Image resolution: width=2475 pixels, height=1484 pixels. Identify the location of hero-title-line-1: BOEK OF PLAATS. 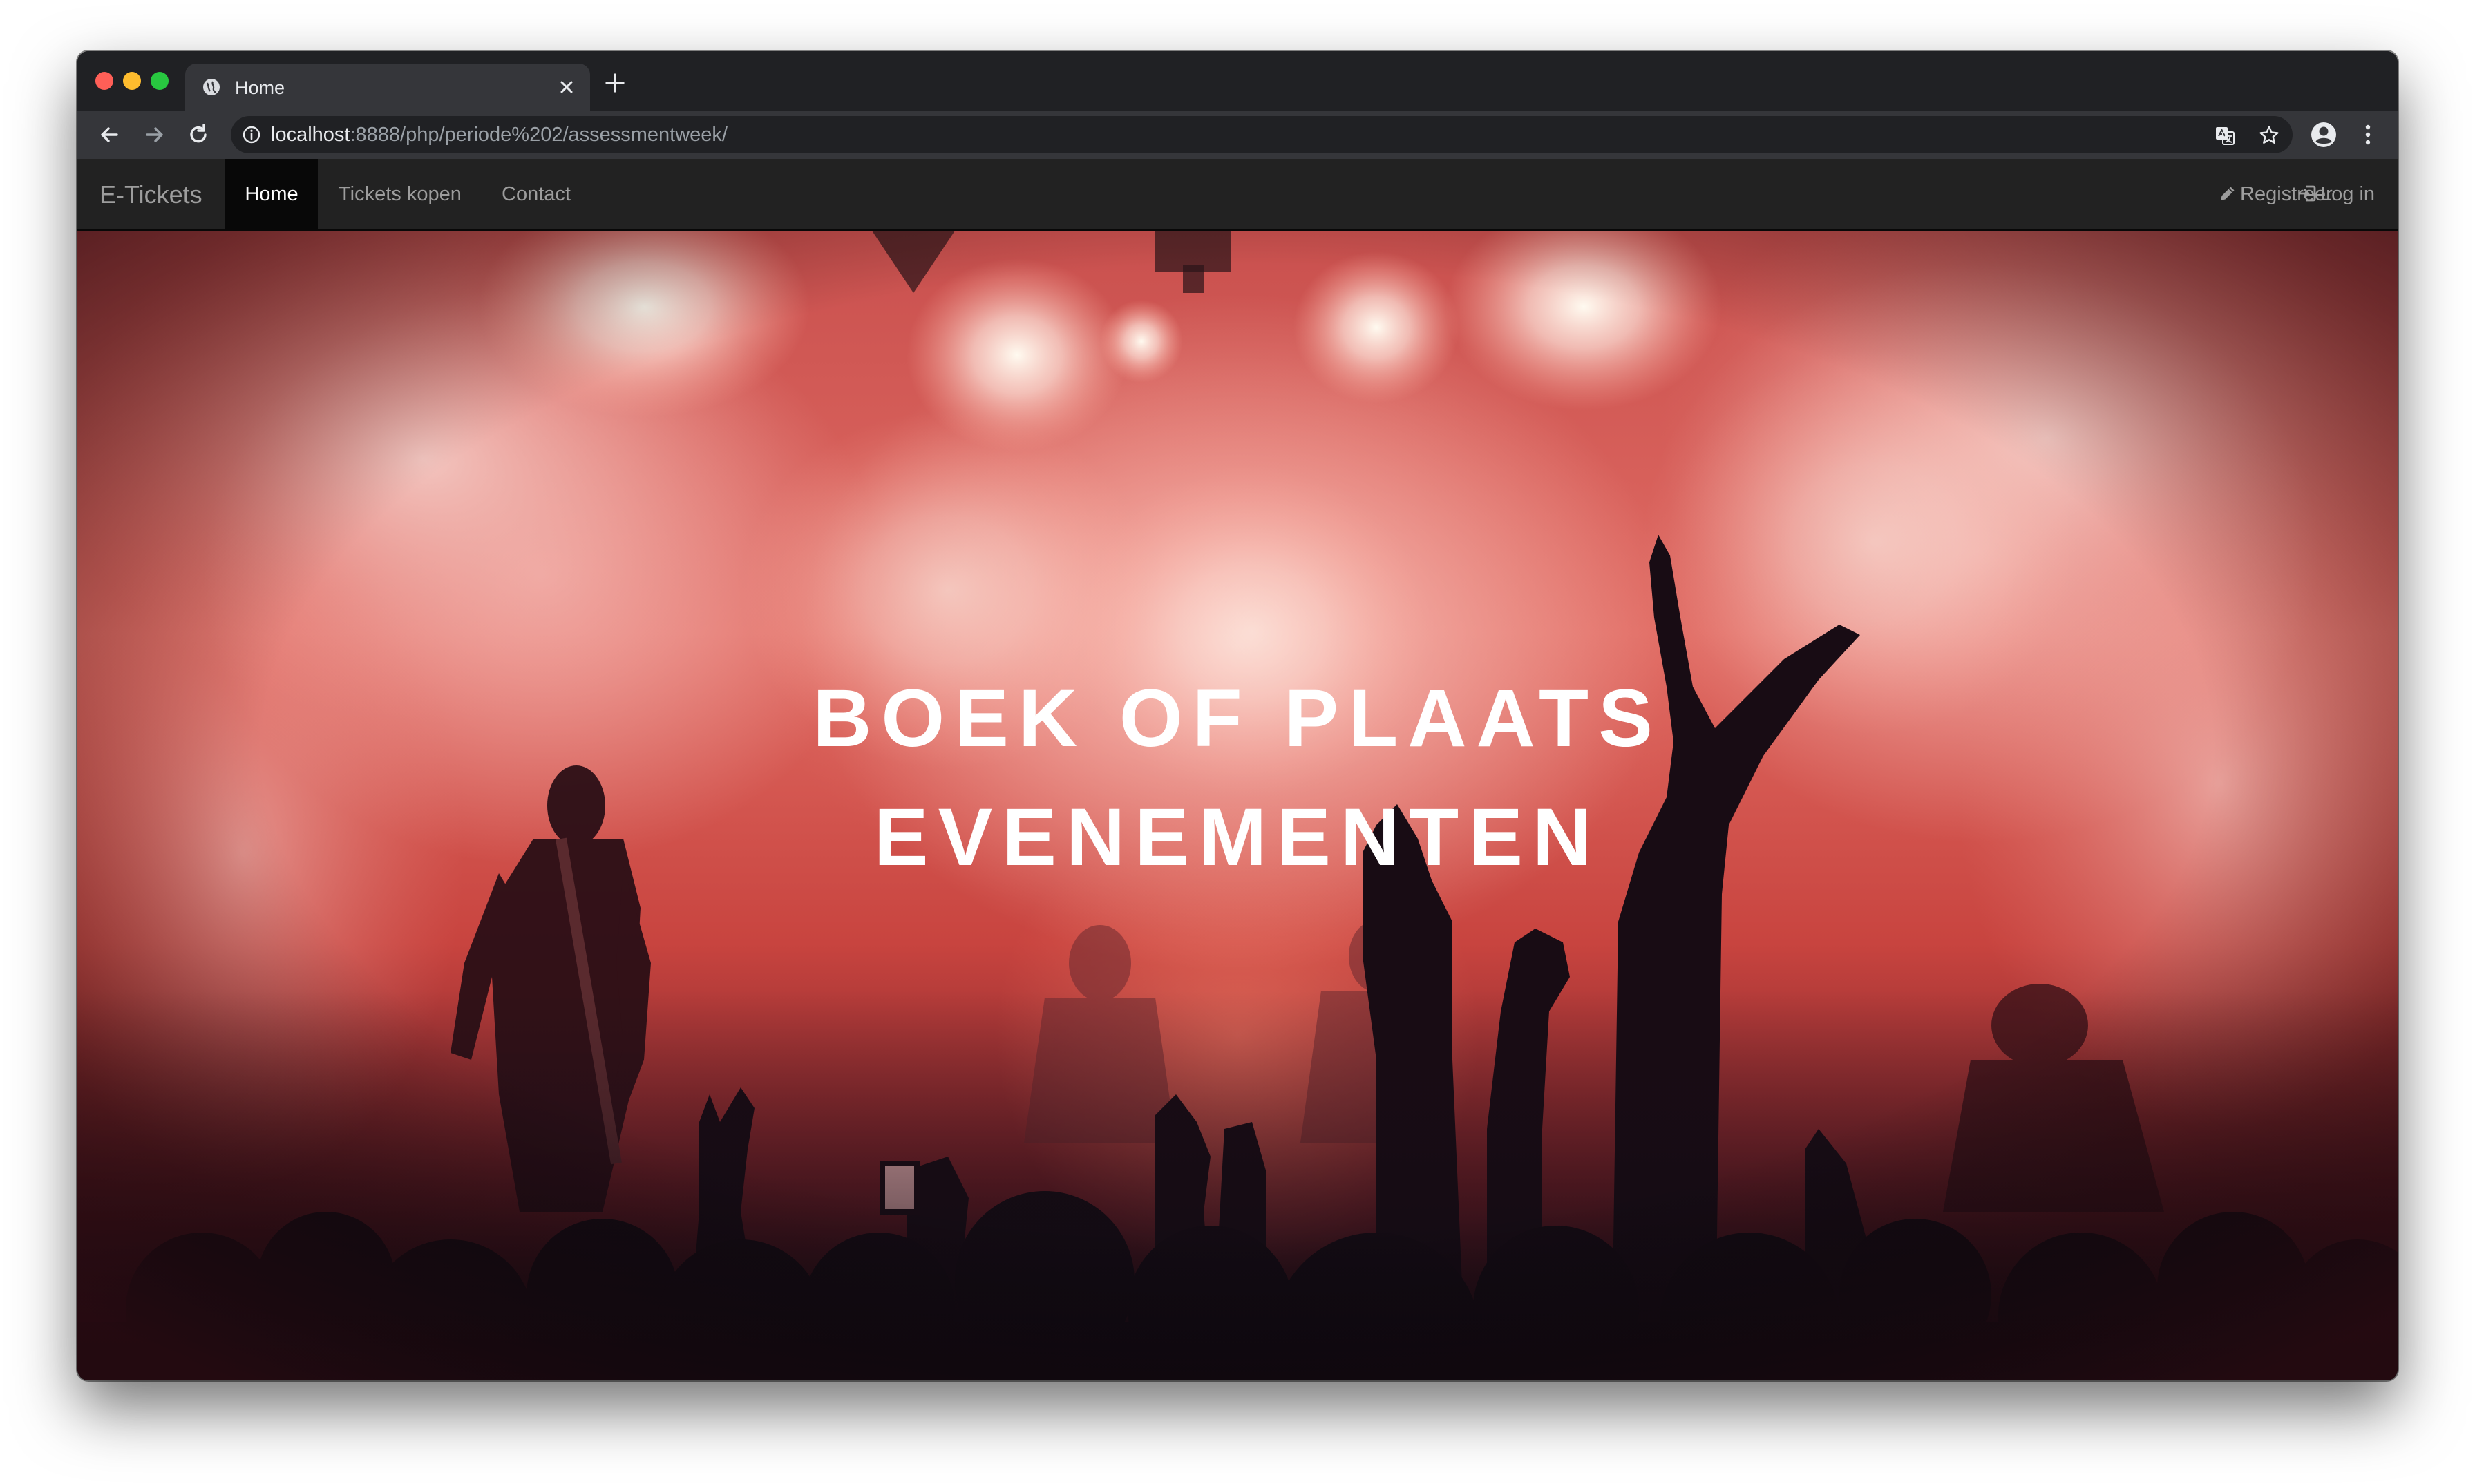
(1237, 718).